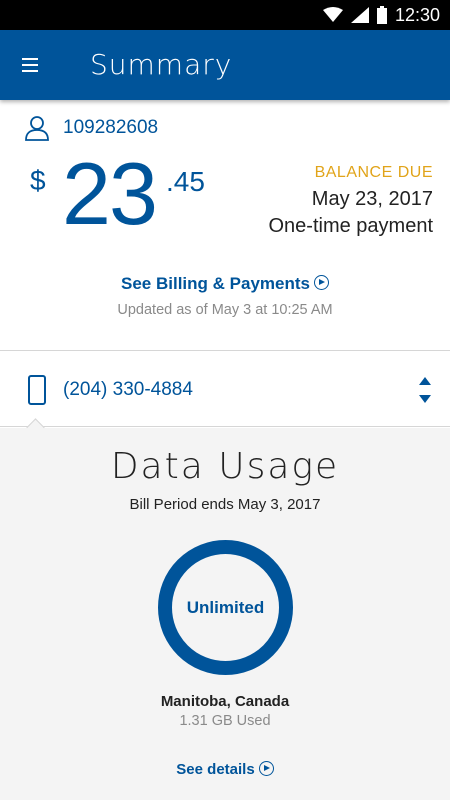 This screenshot has height=800, width=450. What do you see at coordinates (128, 389) in the screenshot?
I see `phone-number: (204) 330-4884` at bounding box center [128, 389].